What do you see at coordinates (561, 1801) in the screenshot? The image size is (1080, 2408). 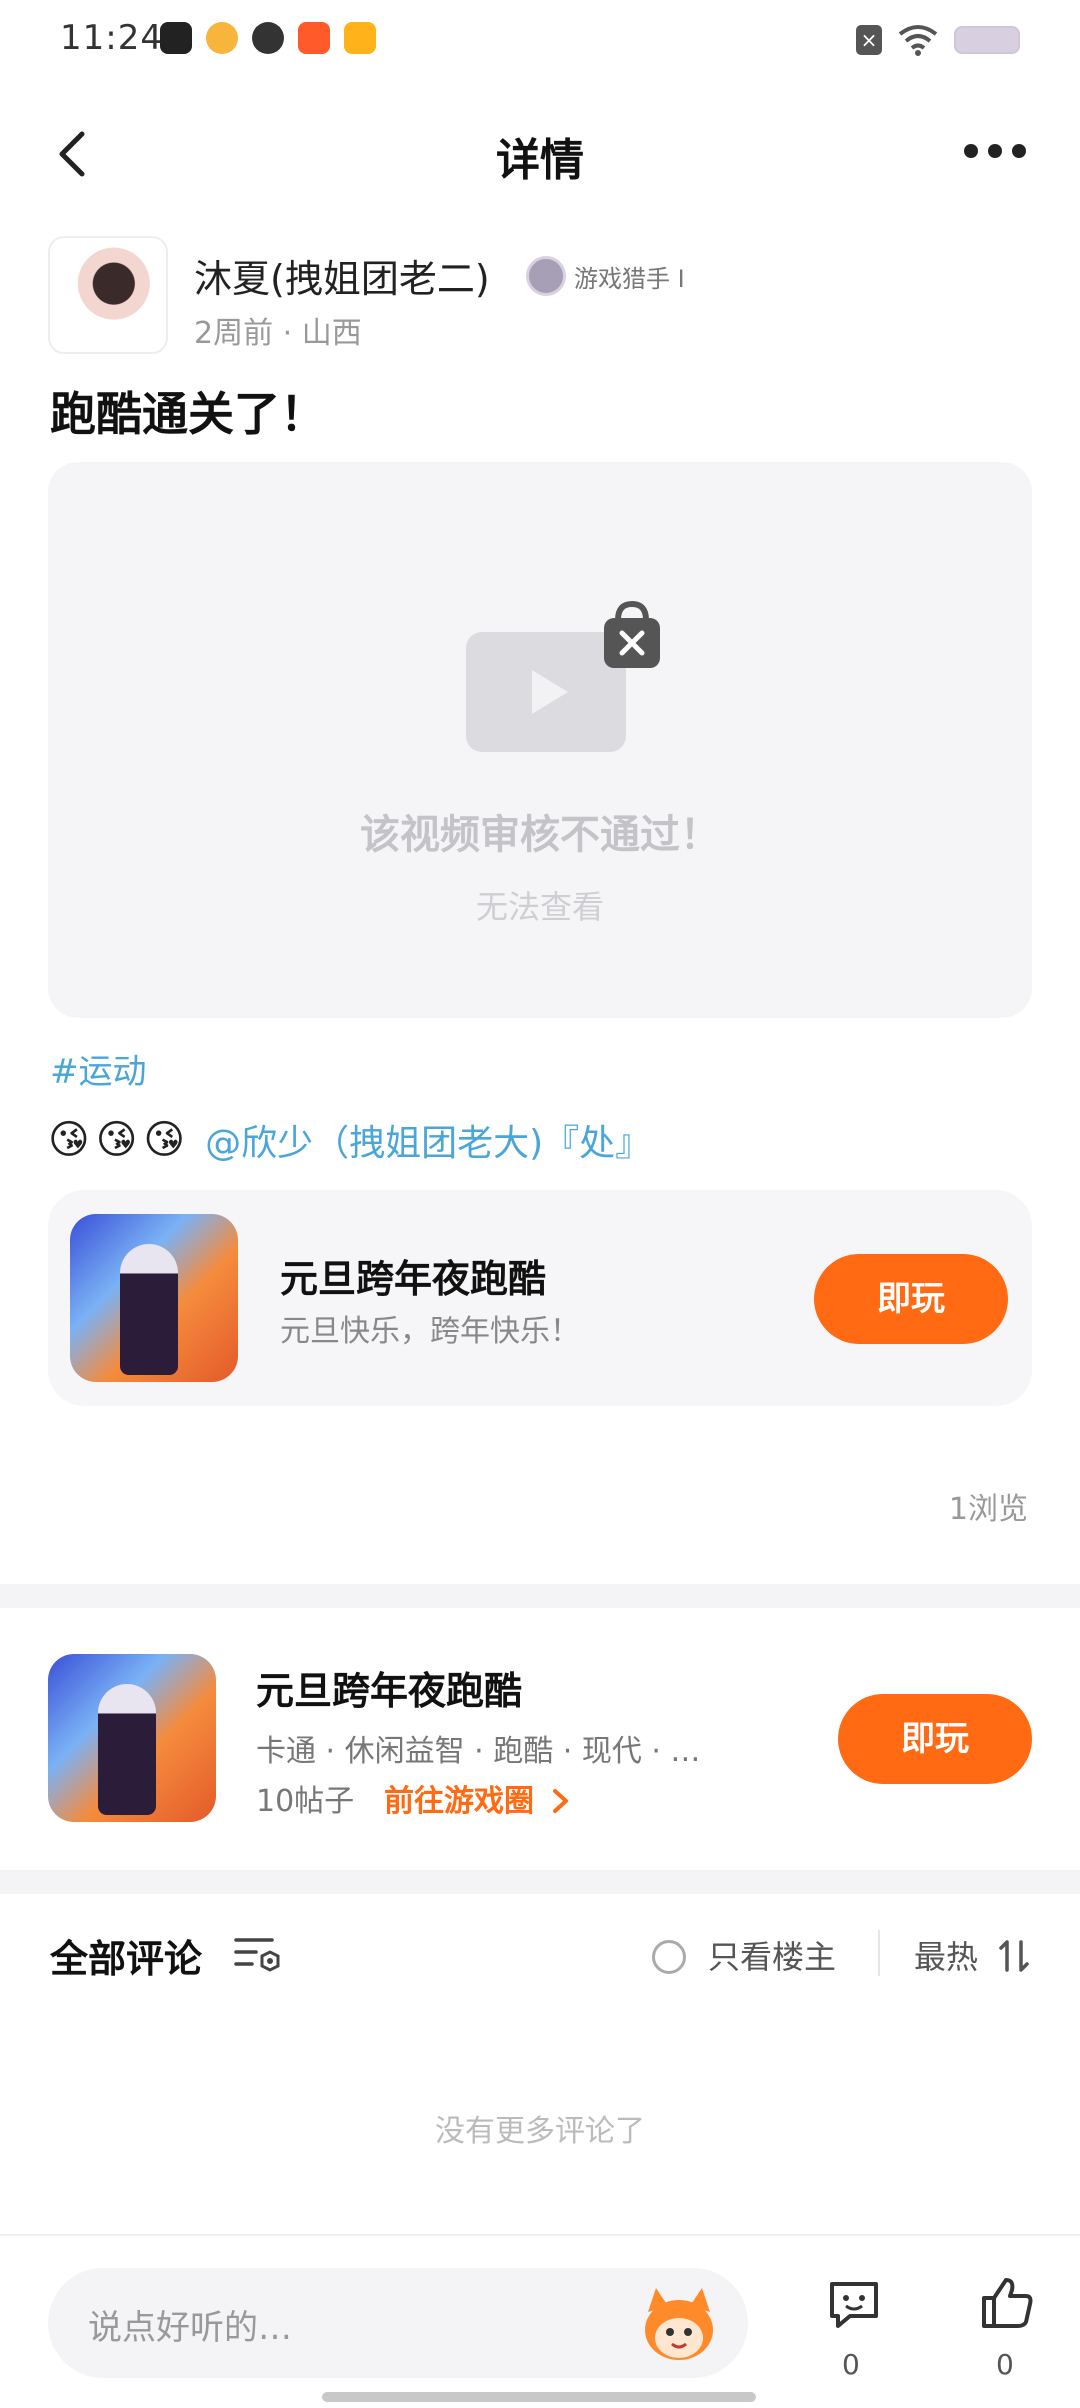 I see `chevron-right-icon` at bounding box center [561, 1801].